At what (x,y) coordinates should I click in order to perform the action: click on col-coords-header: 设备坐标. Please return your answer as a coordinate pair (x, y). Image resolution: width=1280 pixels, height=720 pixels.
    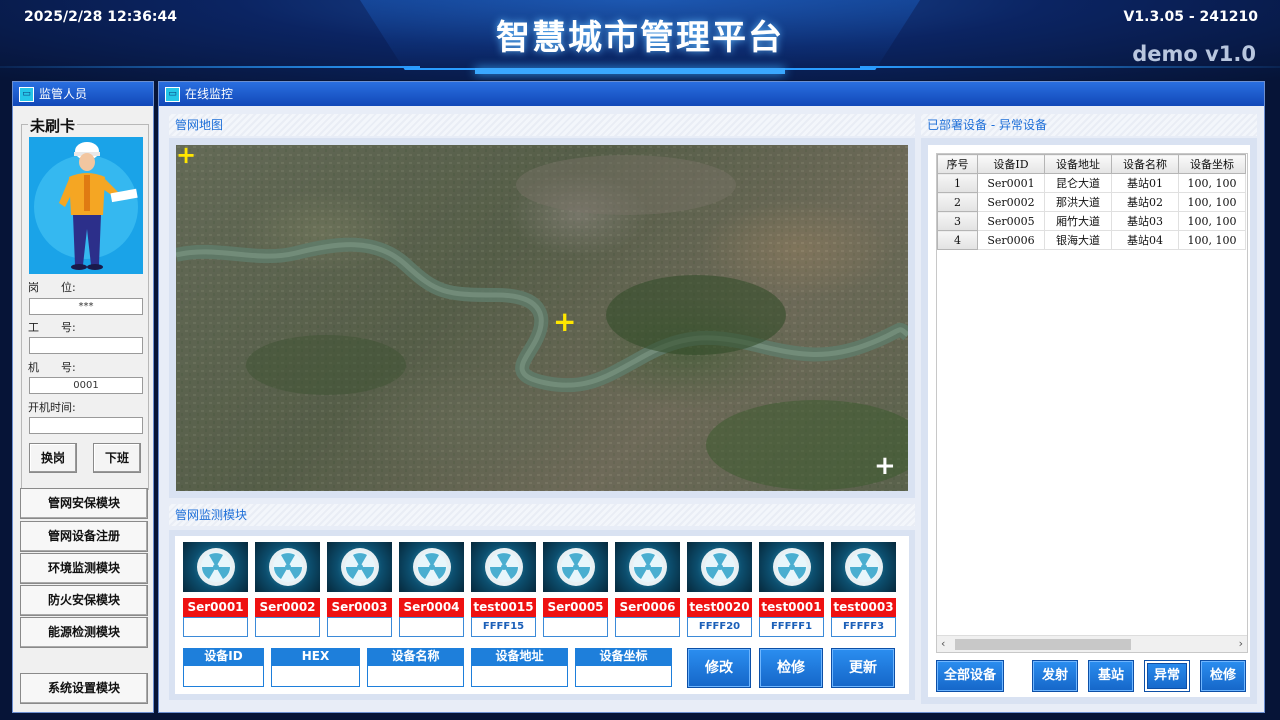
    Looking at the image, I should click on (1212, 164).